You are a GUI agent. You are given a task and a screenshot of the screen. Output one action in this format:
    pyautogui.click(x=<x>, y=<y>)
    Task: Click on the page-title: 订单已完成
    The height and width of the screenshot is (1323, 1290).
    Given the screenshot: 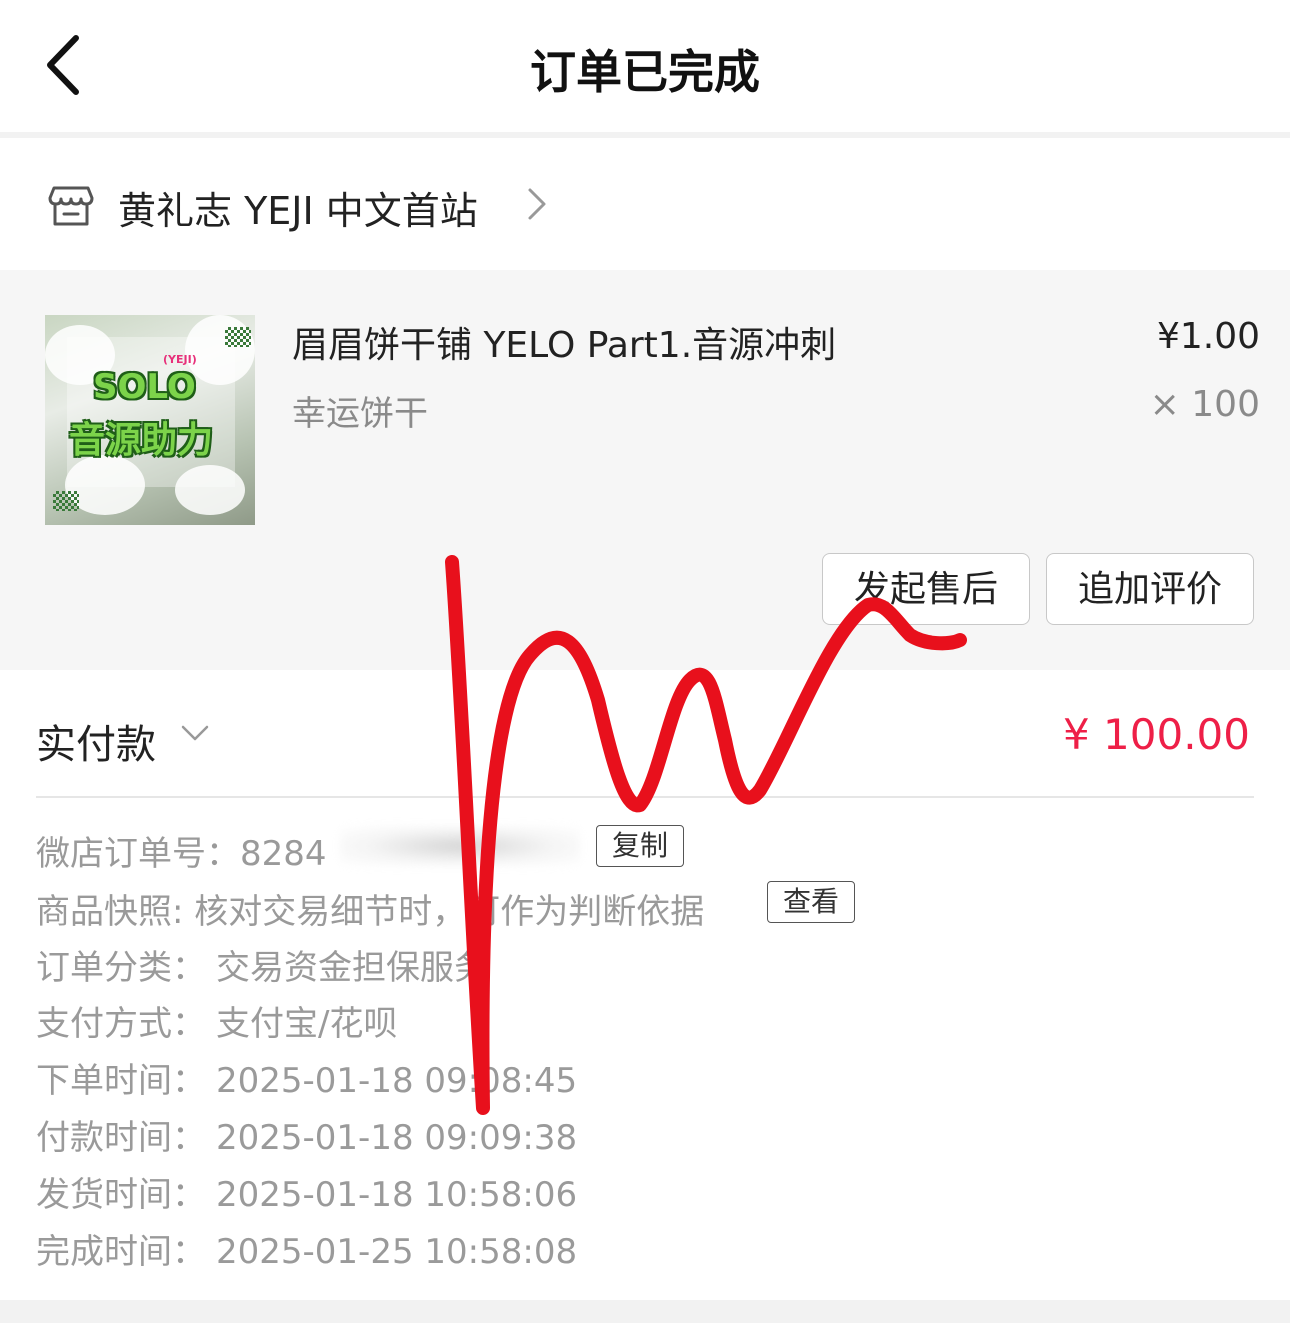 What is the action you would take?
    pyautogui.click(x=645, y=72)
    